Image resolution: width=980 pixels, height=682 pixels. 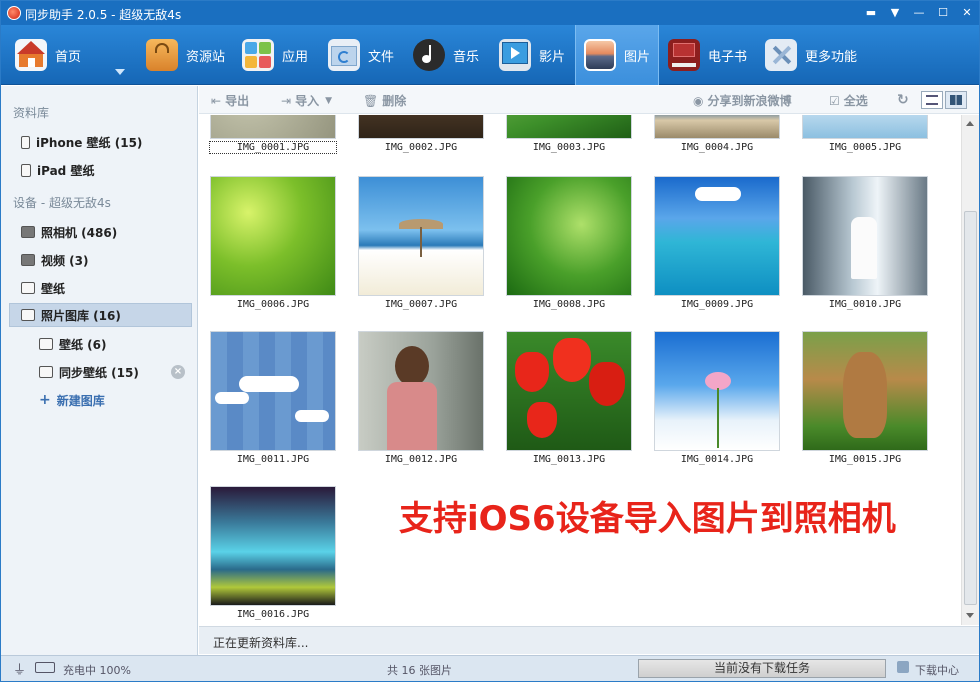 I want to click on sidebar-item-iphone-wallpaper: iPhone 壁纸 (15), so click(x=106, y=142).